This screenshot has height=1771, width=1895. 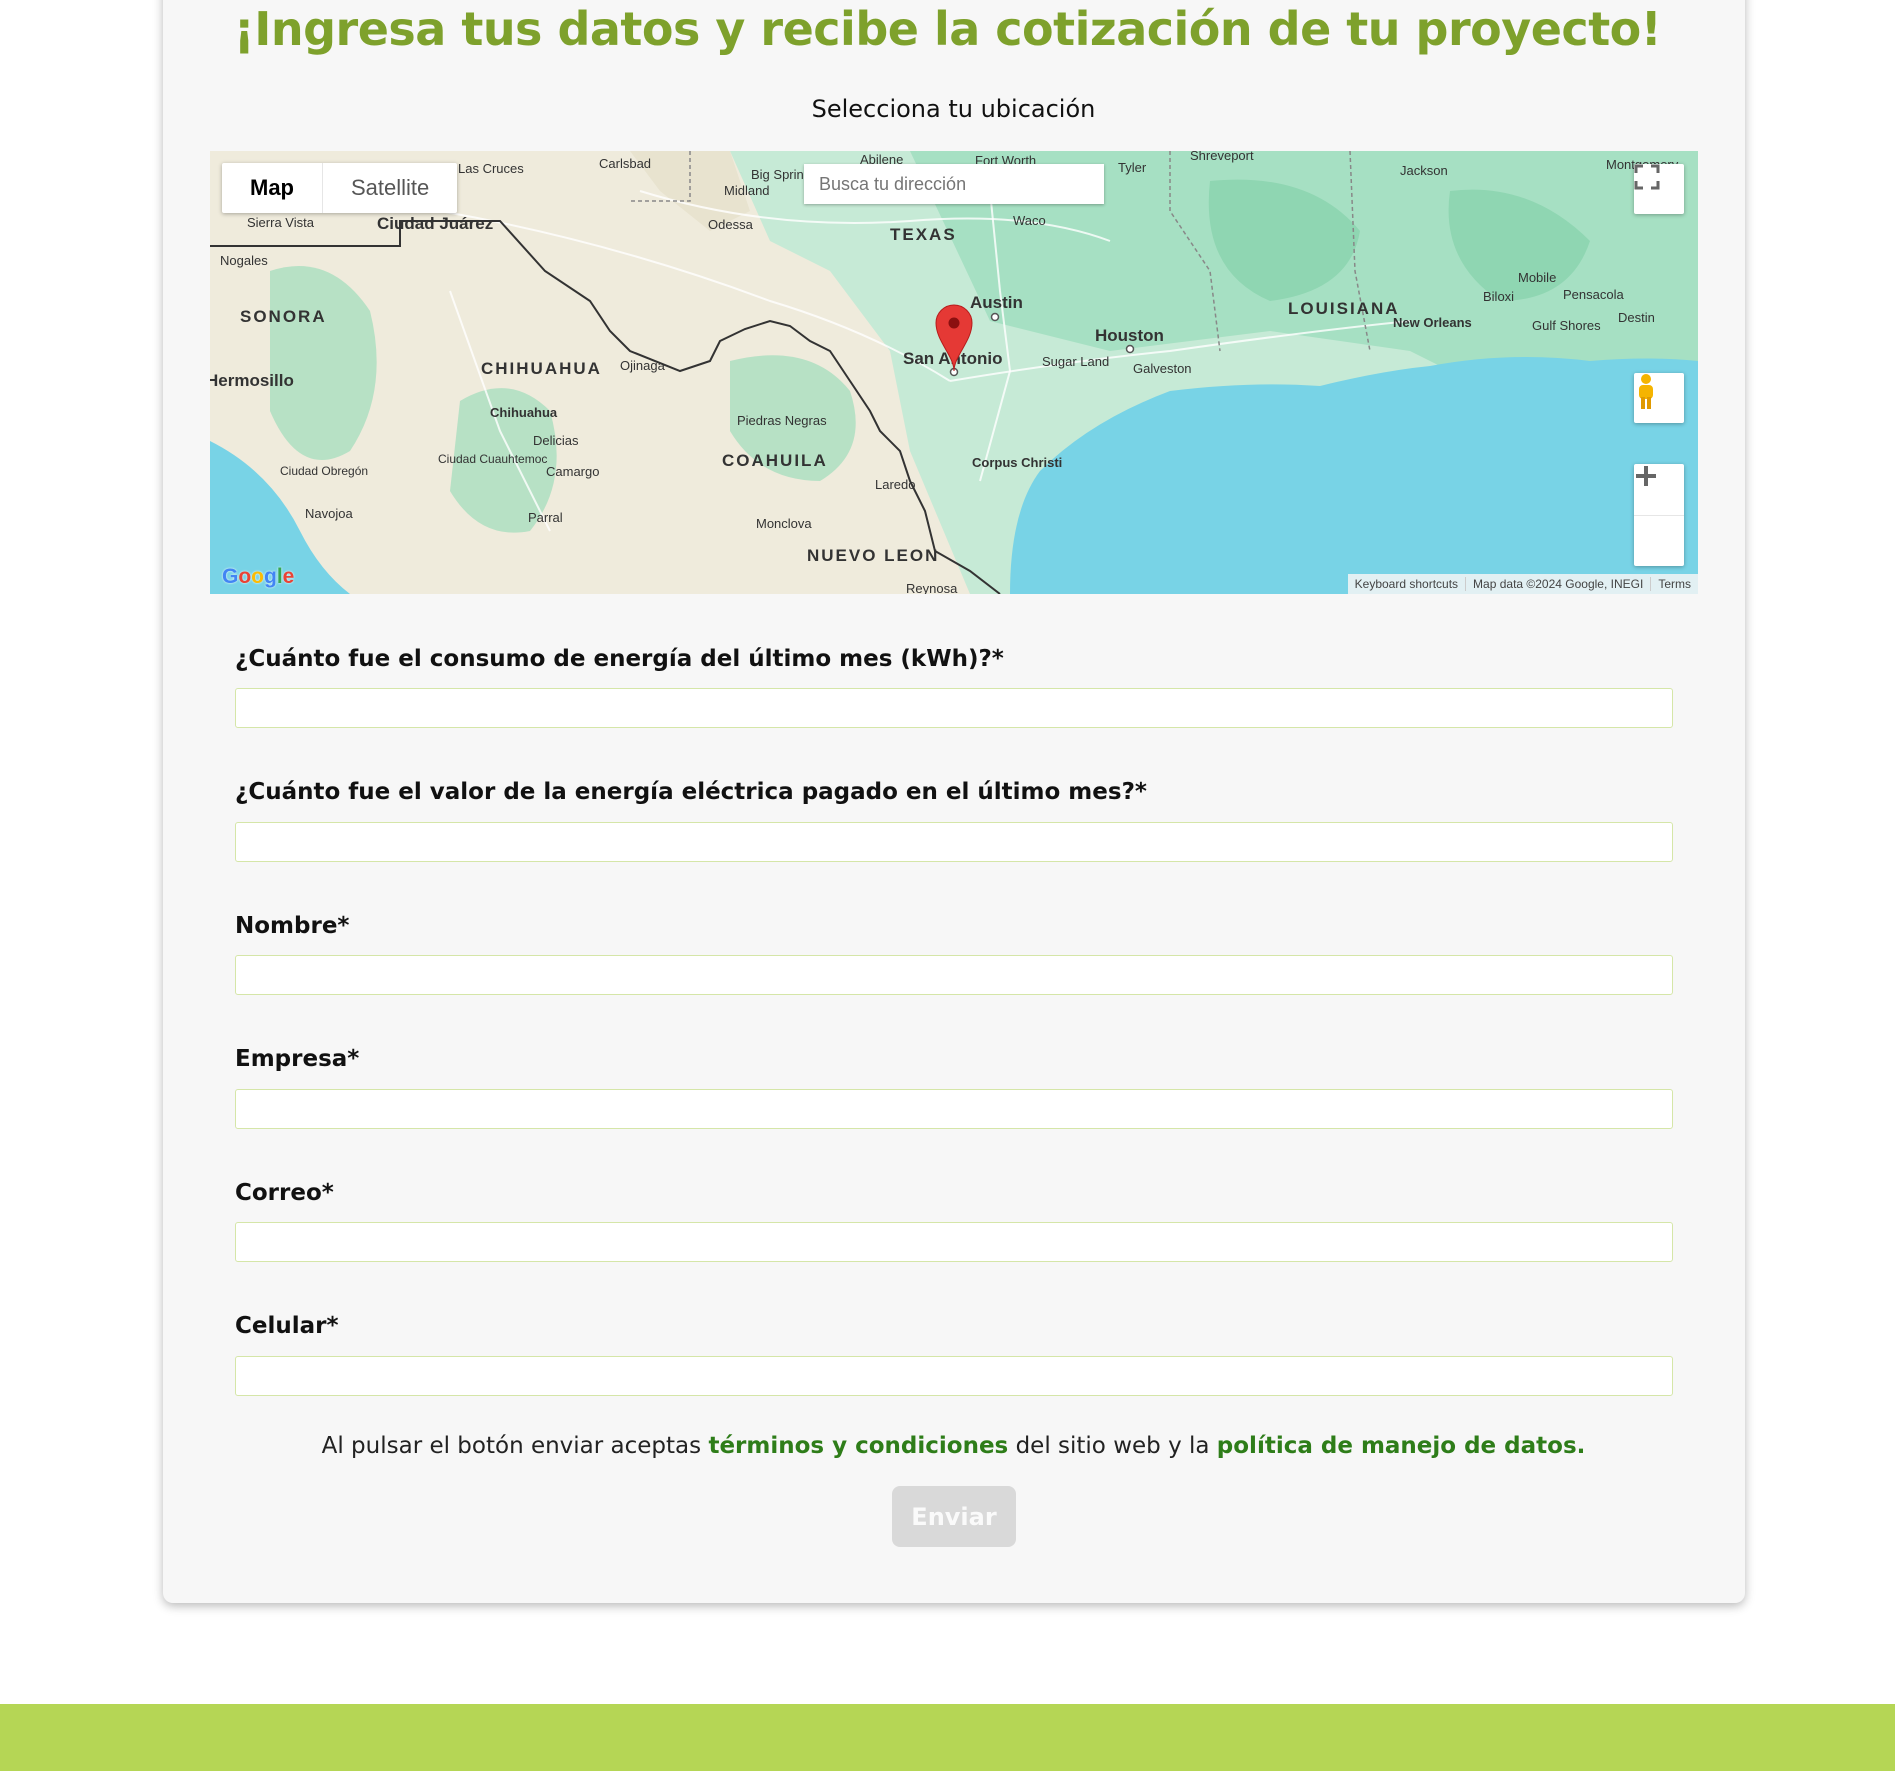 What do you see at coordinates (541, 368) in the screenshot?
I see `map-label-chihuahua-state: CHIHUAHUA` at bounding box center [541, 368].